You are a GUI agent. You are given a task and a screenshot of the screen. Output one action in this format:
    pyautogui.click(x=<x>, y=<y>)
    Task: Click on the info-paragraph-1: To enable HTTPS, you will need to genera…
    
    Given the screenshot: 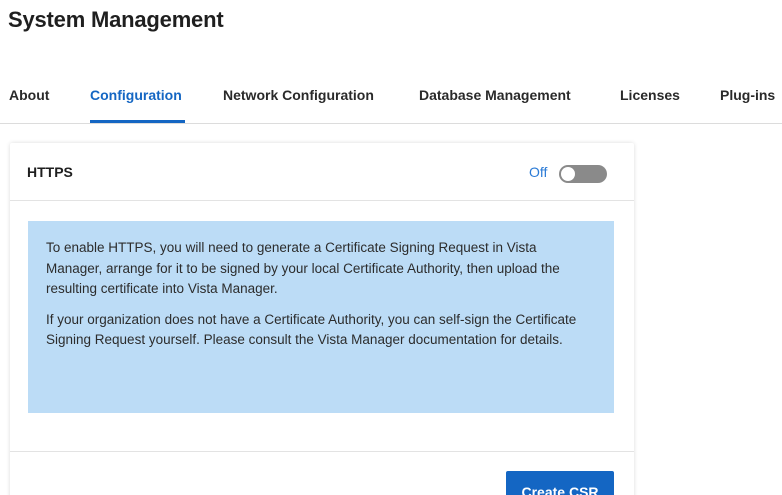 What is the action you would take?
    pyautogui.click(x=303, y=268)
    